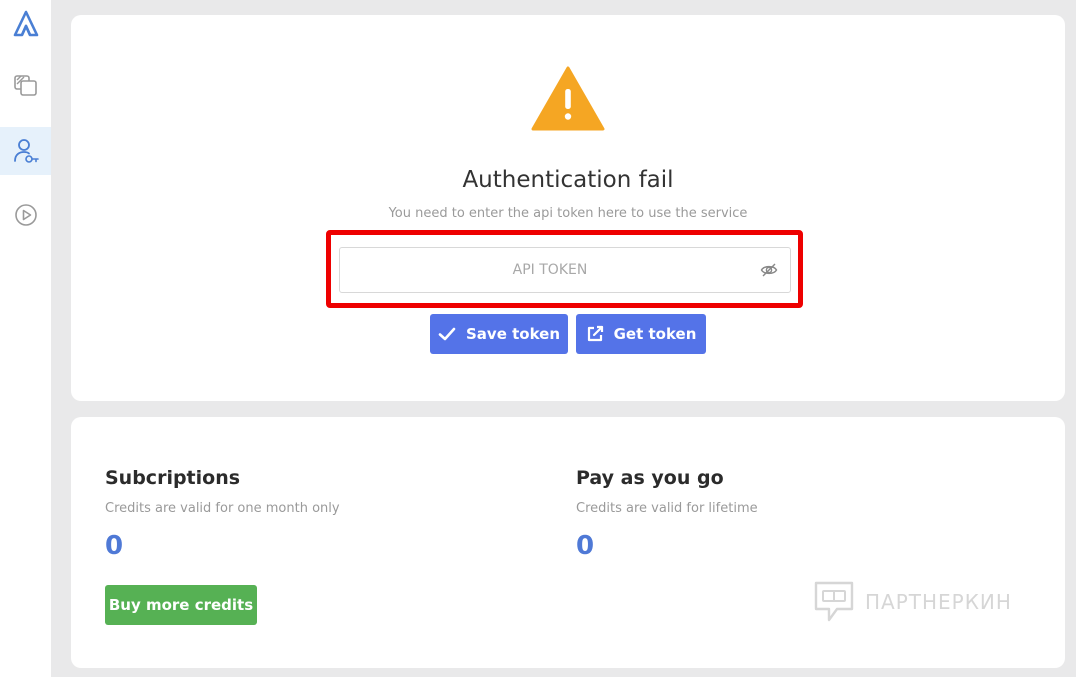  Describe the element at coordinates (650, 478) in the screenshot. I see `payg-title: Pay as you go` at that location.